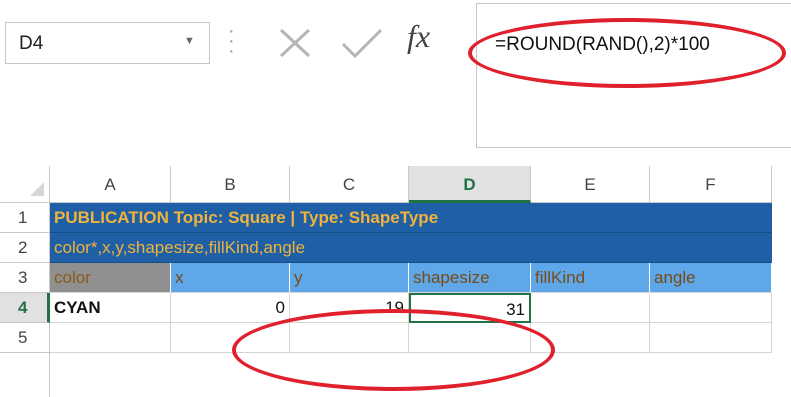  I want to click on cancel-button, so click(295, 43).